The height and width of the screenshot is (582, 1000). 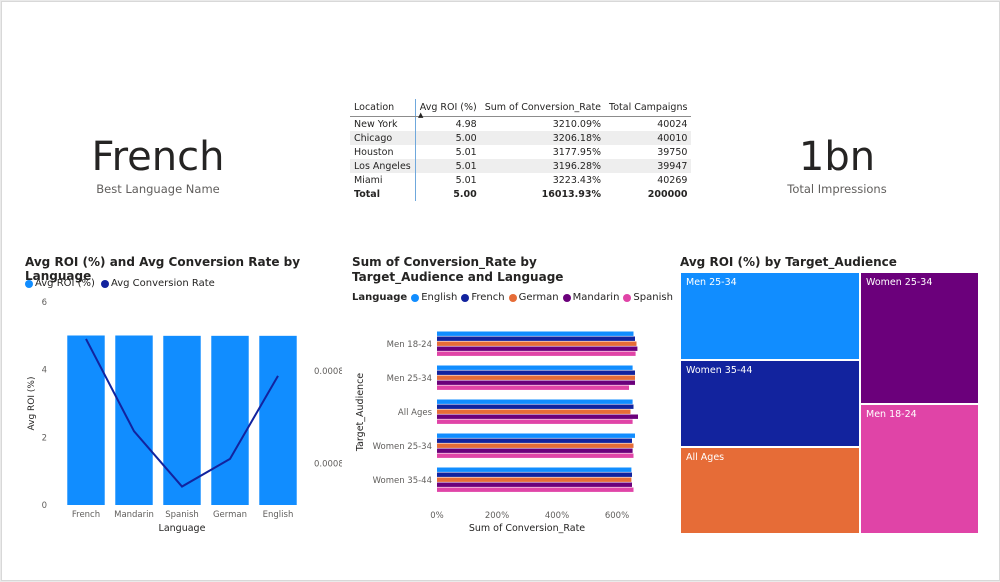 What do you see at coordinates (158, 189) in the screenshot?
I see `best-language-card-label: Best Language Name` at bounding box center [158, 189].